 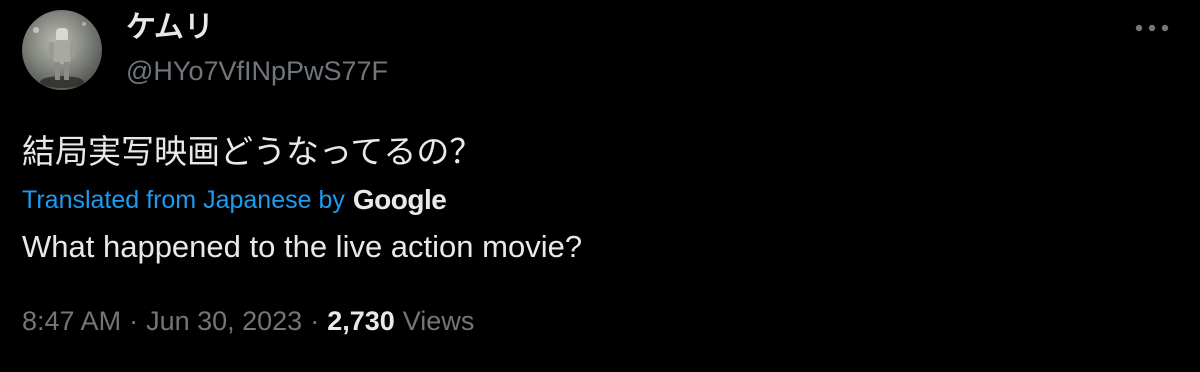 I want to click on translation-attribution: Translated from Japanese by Google, so click(x=234, y=200).